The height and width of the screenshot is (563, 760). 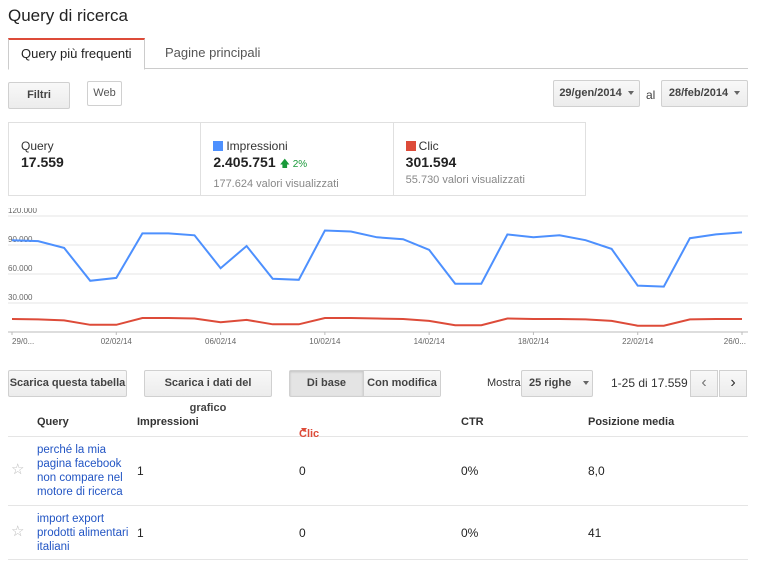 What do you see at coordinates (649, 383) in the screenshot?
I see `pagination-range: 1-25 di 17.559` at bounding box center [649, 383].